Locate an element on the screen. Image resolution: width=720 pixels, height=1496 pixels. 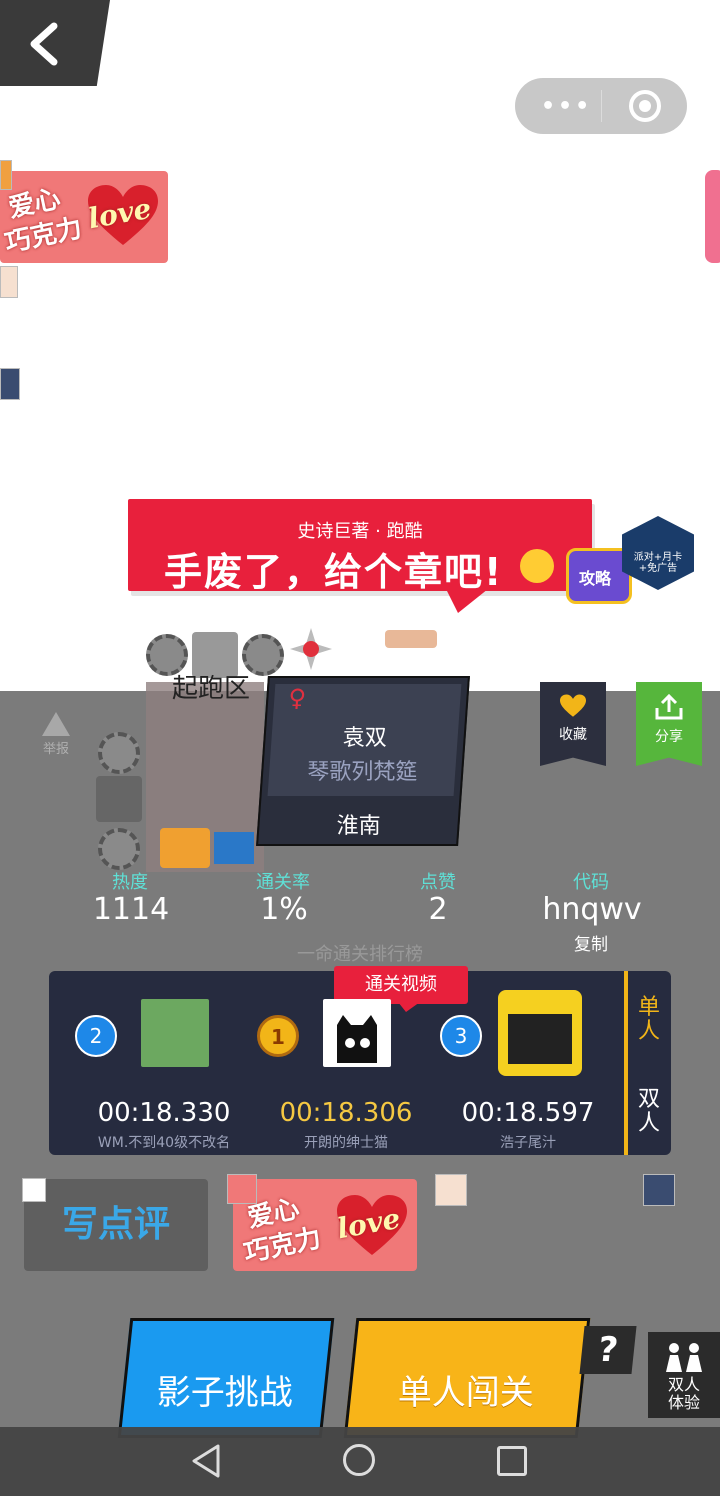
player-character-icon is located at coordinates (185, 848).